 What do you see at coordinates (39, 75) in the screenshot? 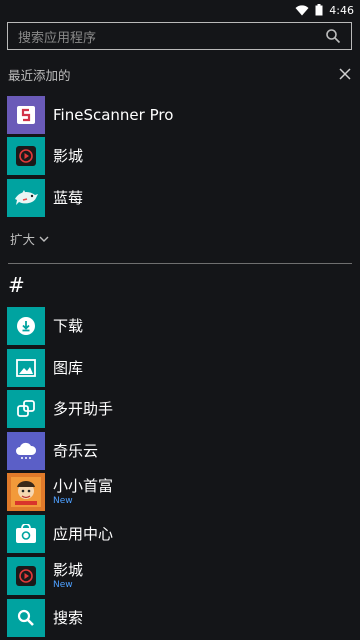
I see `recently-added-title: 最近添加的` at bounding box center [39, 75].